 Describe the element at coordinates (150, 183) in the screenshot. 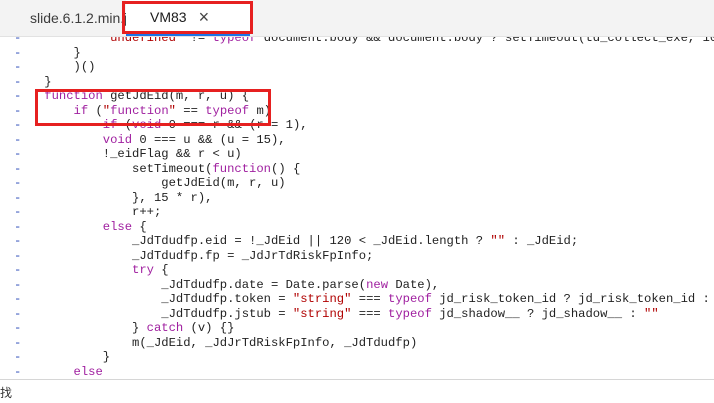

I see `code-text: getJdEid(m, r, u)` at that location.